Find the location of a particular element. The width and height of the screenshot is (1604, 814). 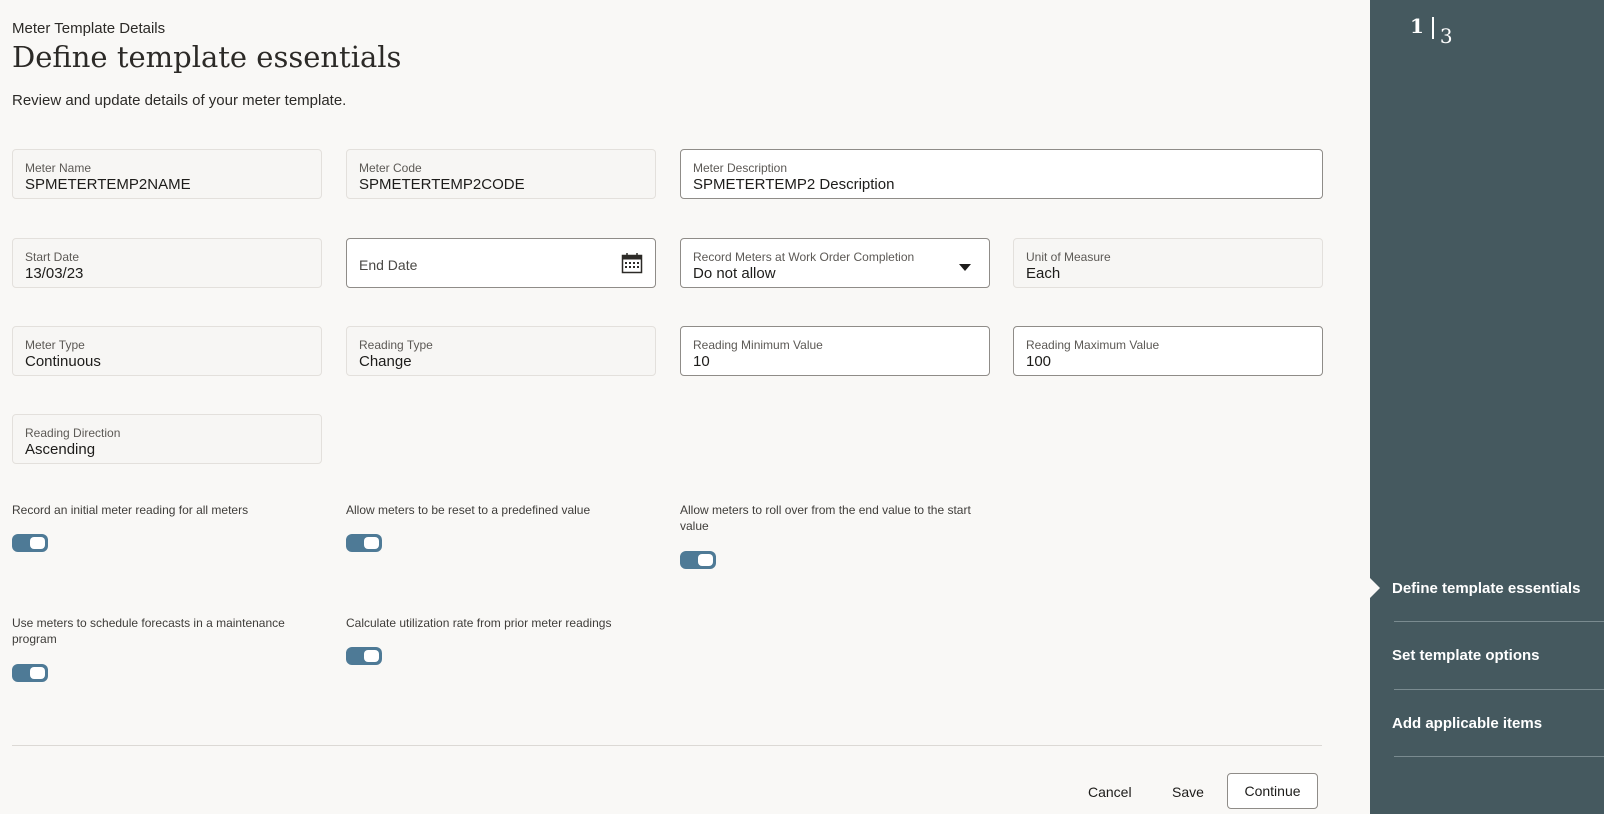

reading-maximum-value: 100 is located at coordinates (1038, 361).